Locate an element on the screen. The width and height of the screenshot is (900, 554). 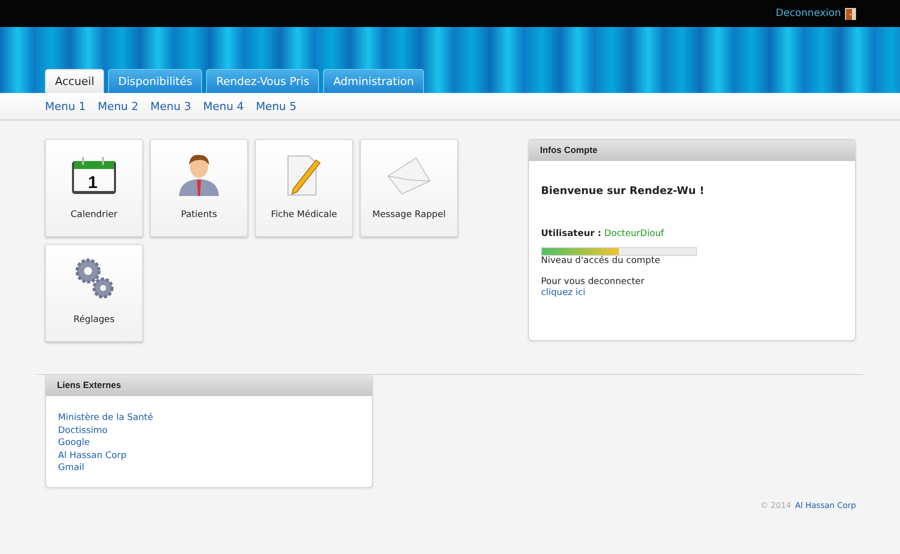
logout-link: Deconnexion is located at coordinates (808, 13).